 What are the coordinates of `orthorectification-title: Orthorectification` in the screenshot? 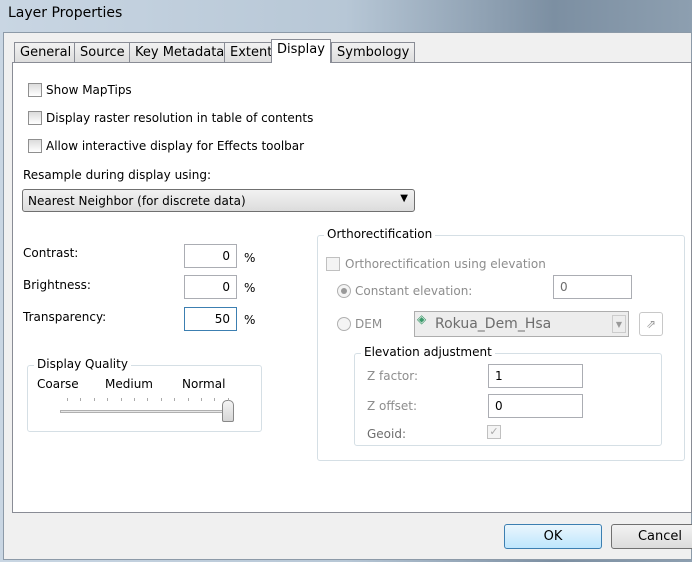 It's located at (380, 234).